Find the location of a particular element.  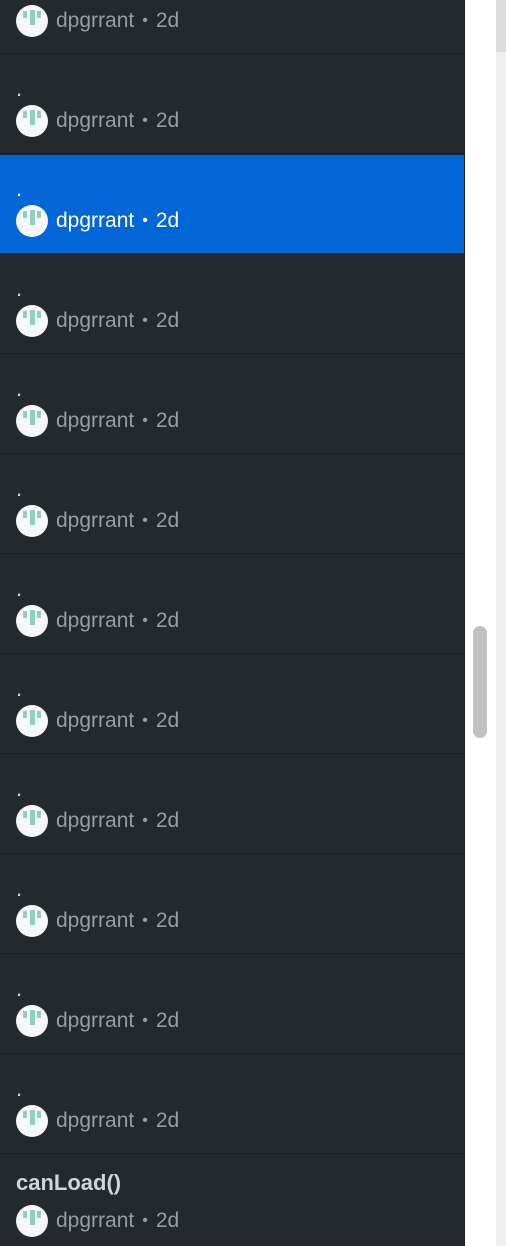

list-item: canLoad() dpgrrant • 2d is located at coordinates (232, 1200).